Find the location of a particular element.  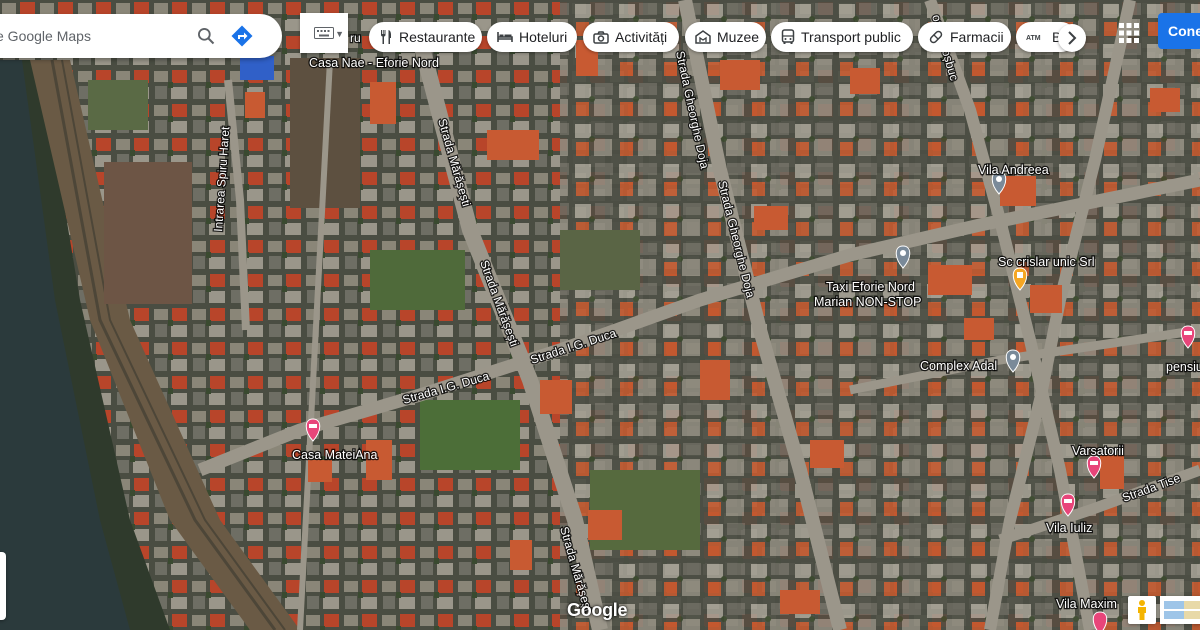

search-box is located at coordinates (141, 36).